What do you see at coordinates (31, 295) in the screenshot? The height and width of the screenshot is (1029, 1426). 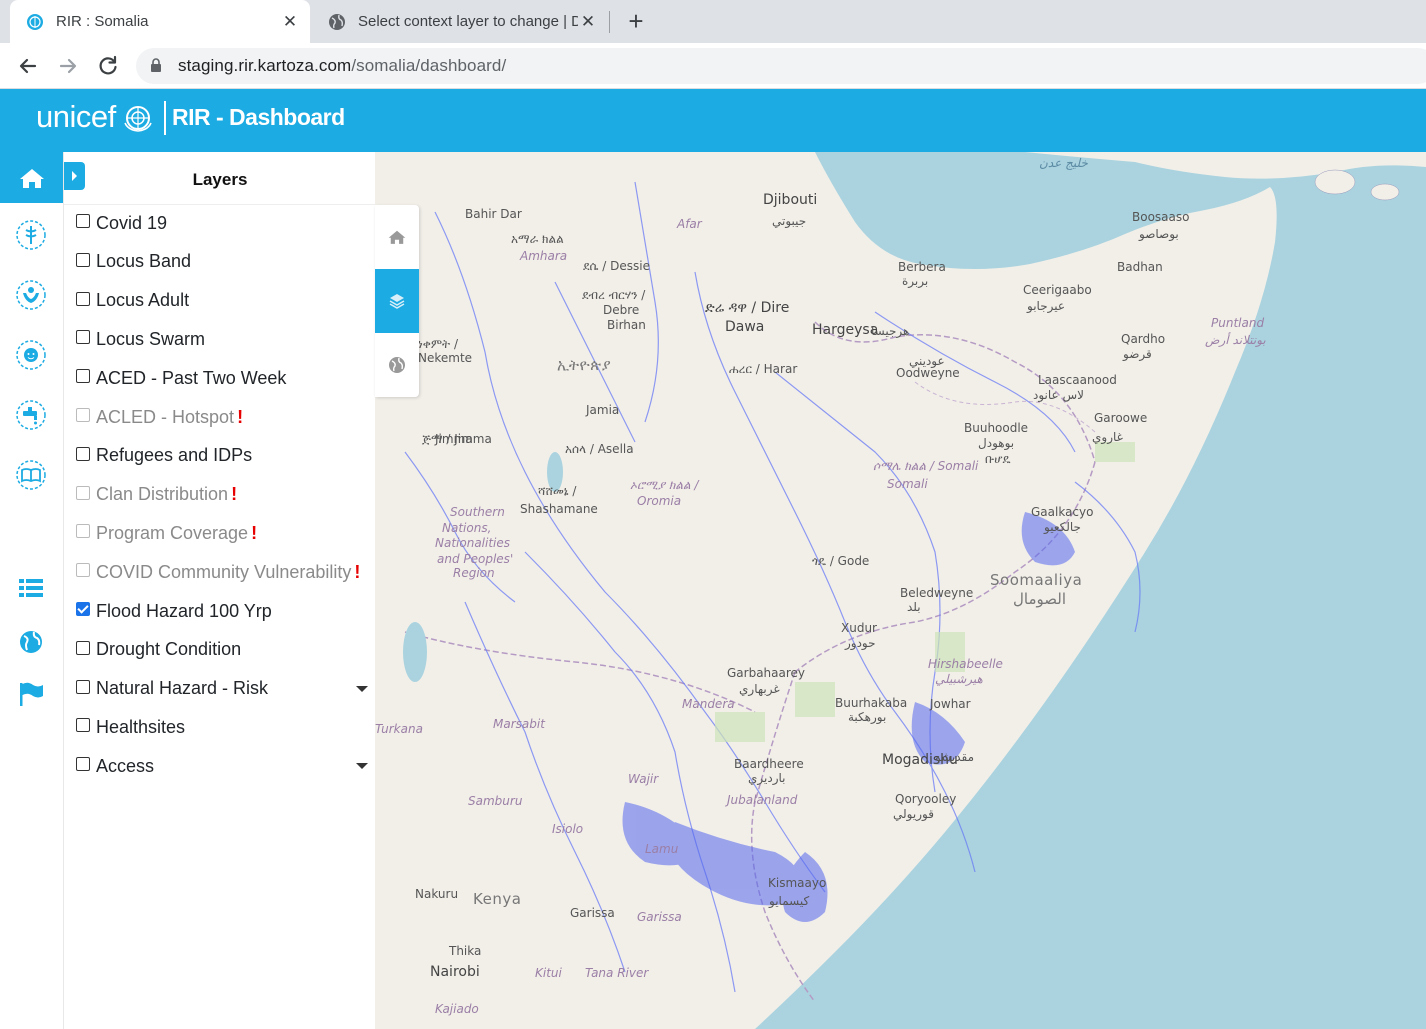 I see `child-protection-icon` at bounding box center [31, 295].